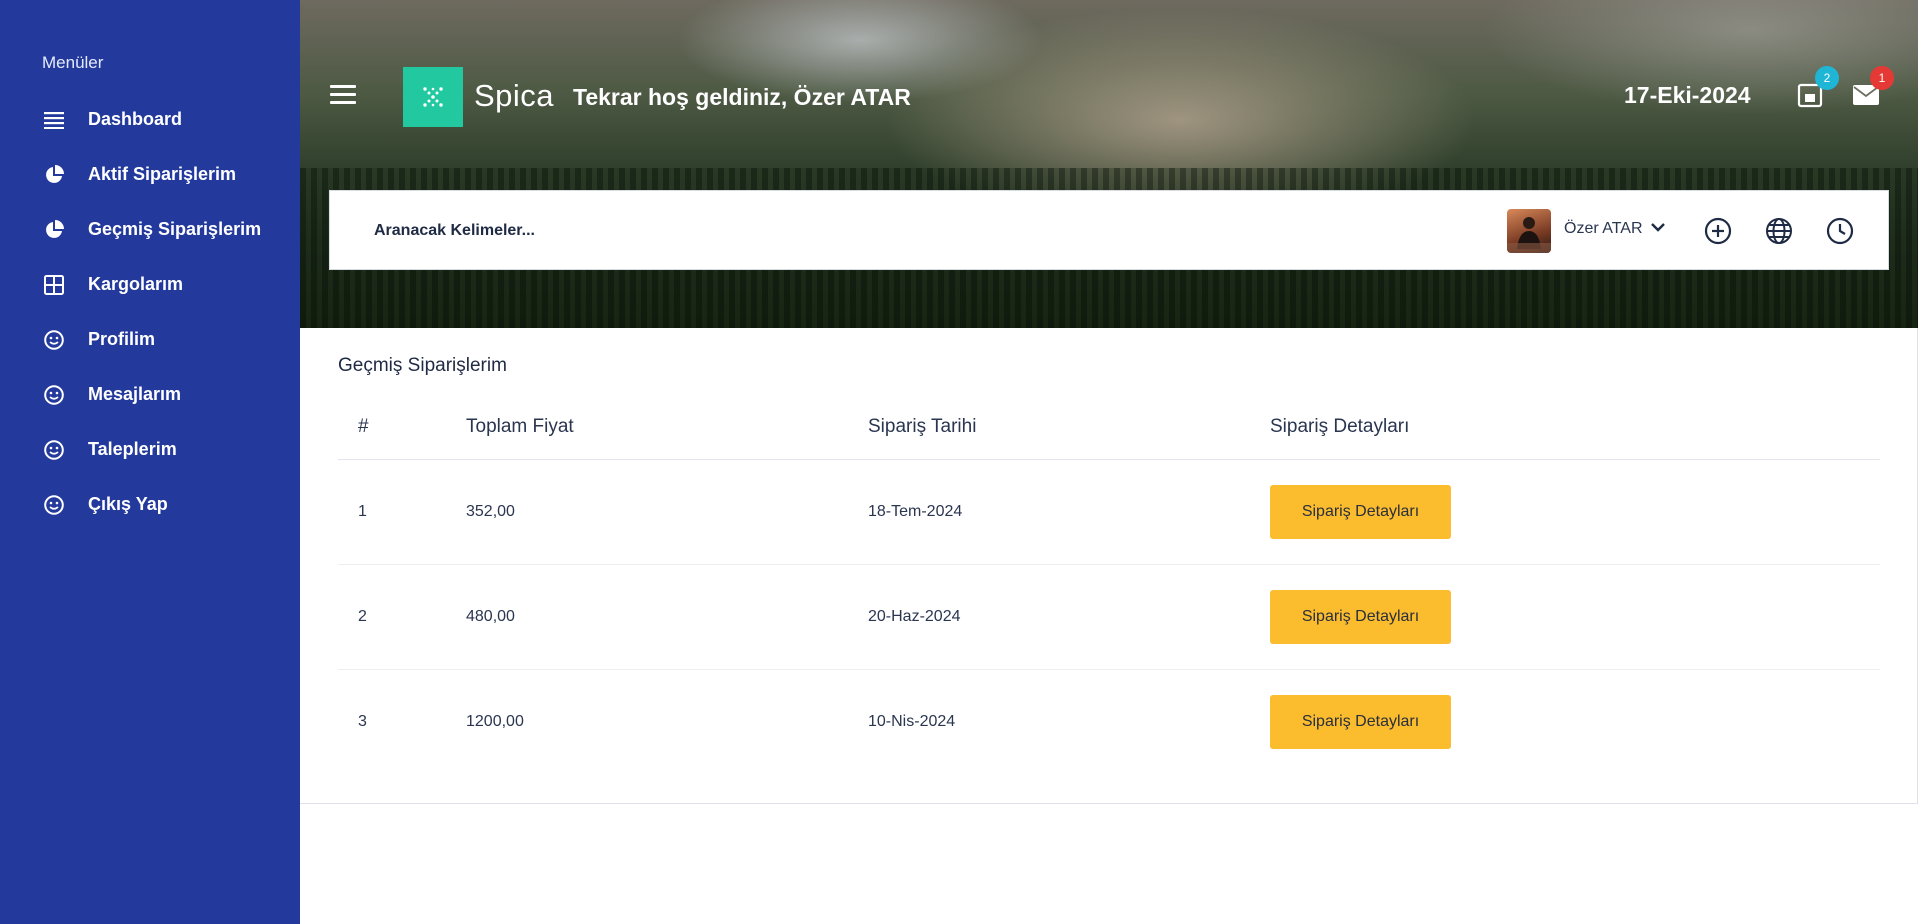  I want to click on clock-icon, so click(1840, 231).